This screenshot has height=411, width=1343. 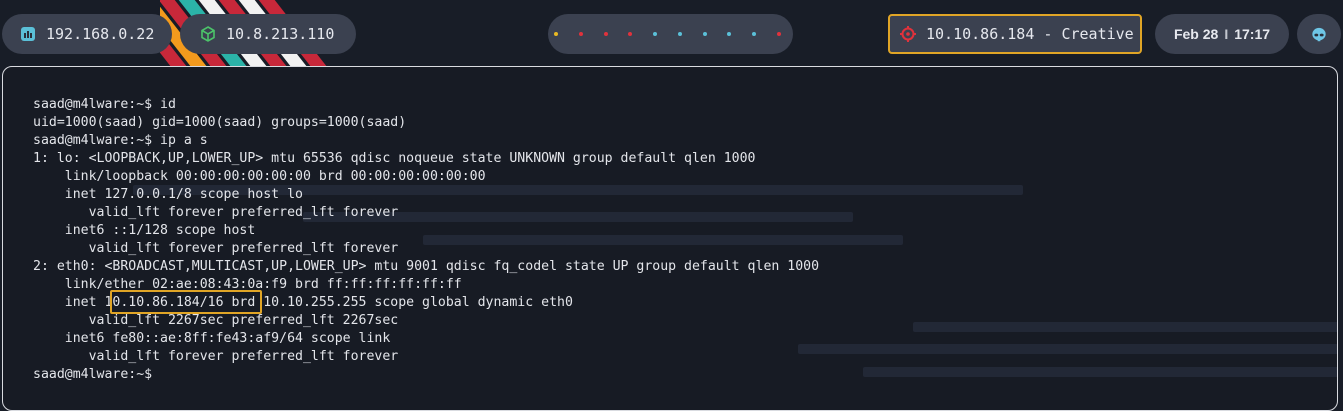 I want to click on alien-icon, so click(x=1319, y=34).